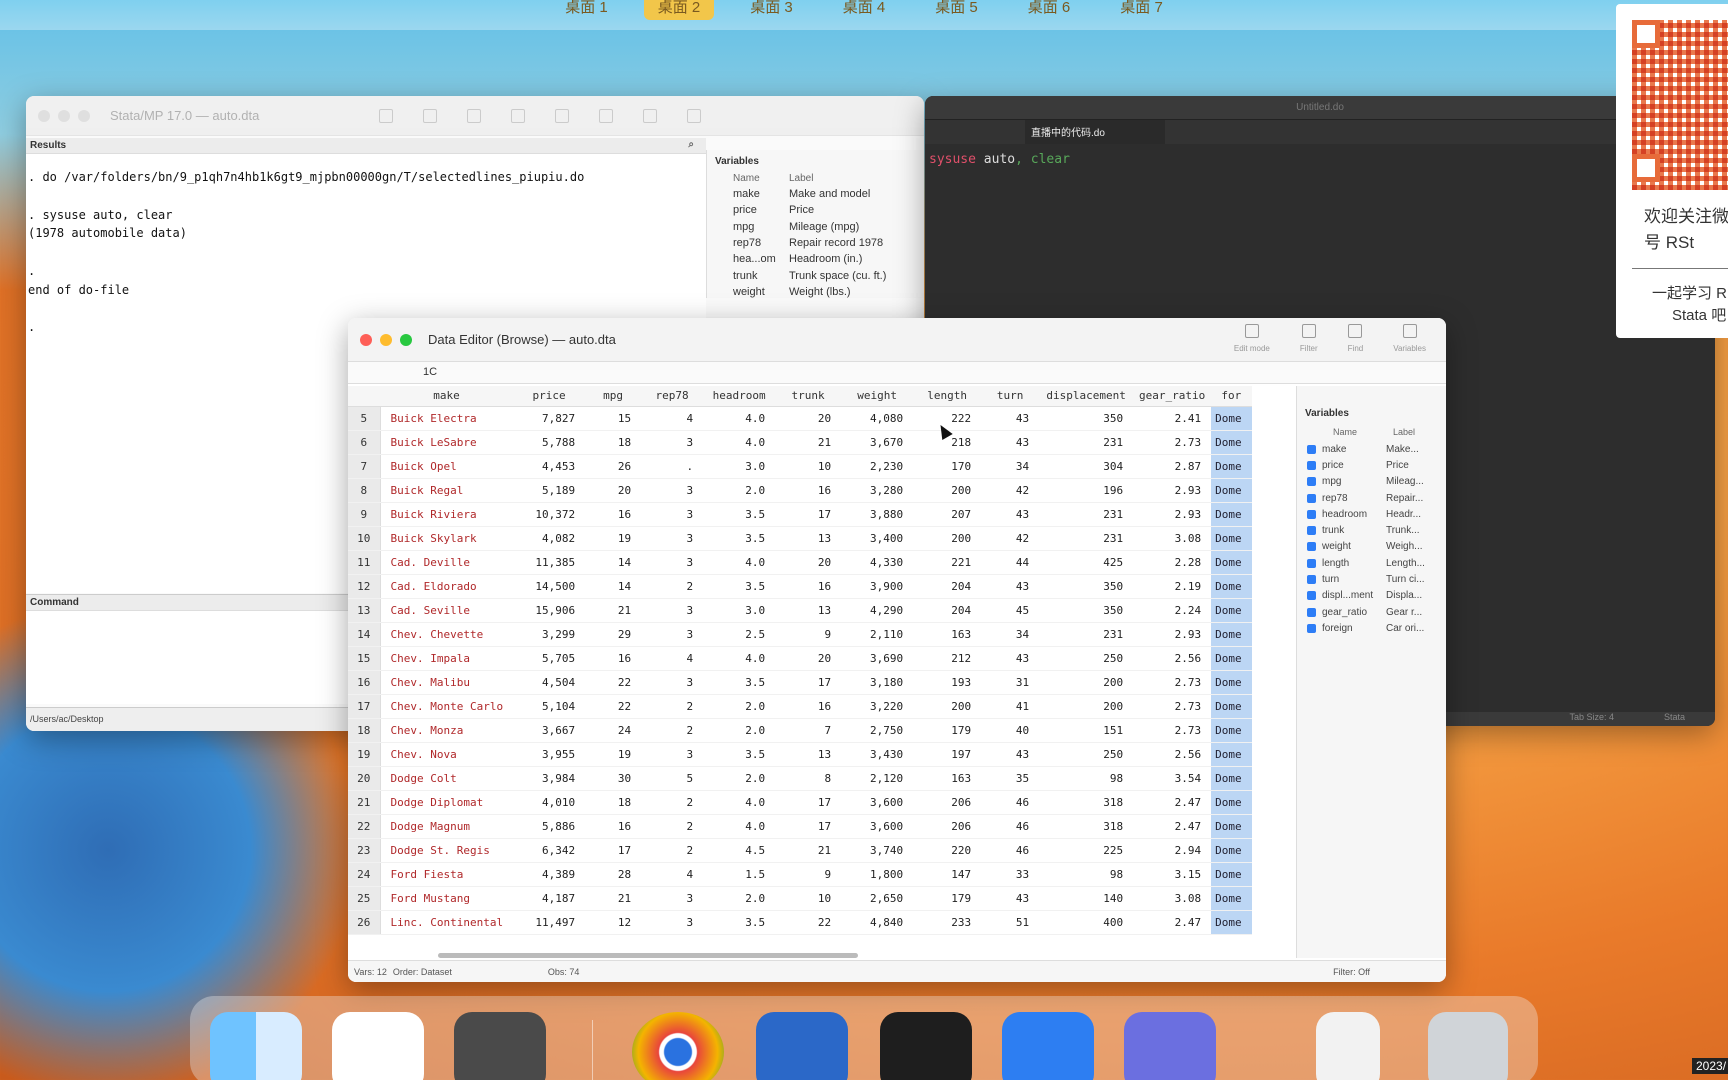 The height and width of the screenshot is (1080, 1728). Describe the element at coordinates (1172, 610) in the screenshot. I see `data-cell: 2.24` at that location.